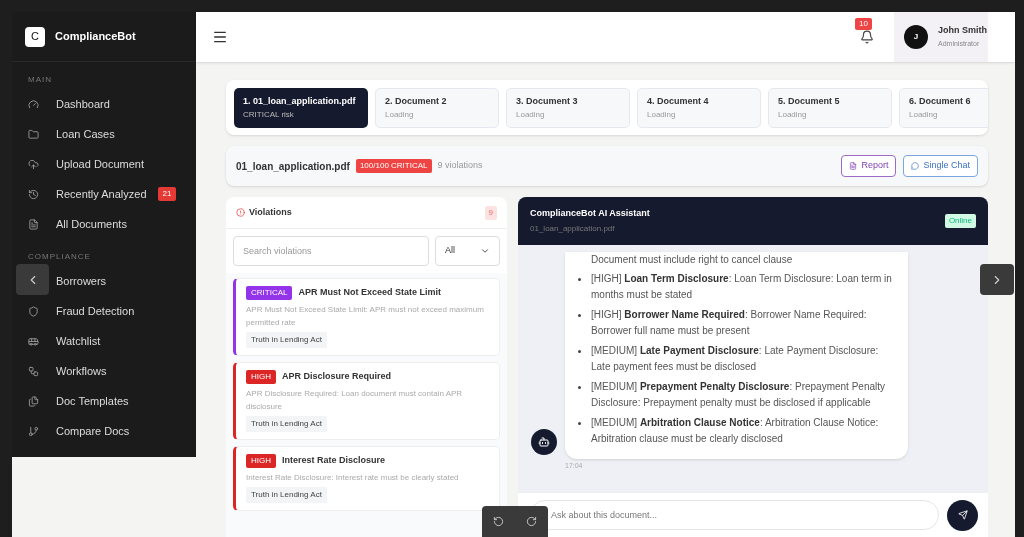  I want to click on rotate-left-icon, so click(498, 521).